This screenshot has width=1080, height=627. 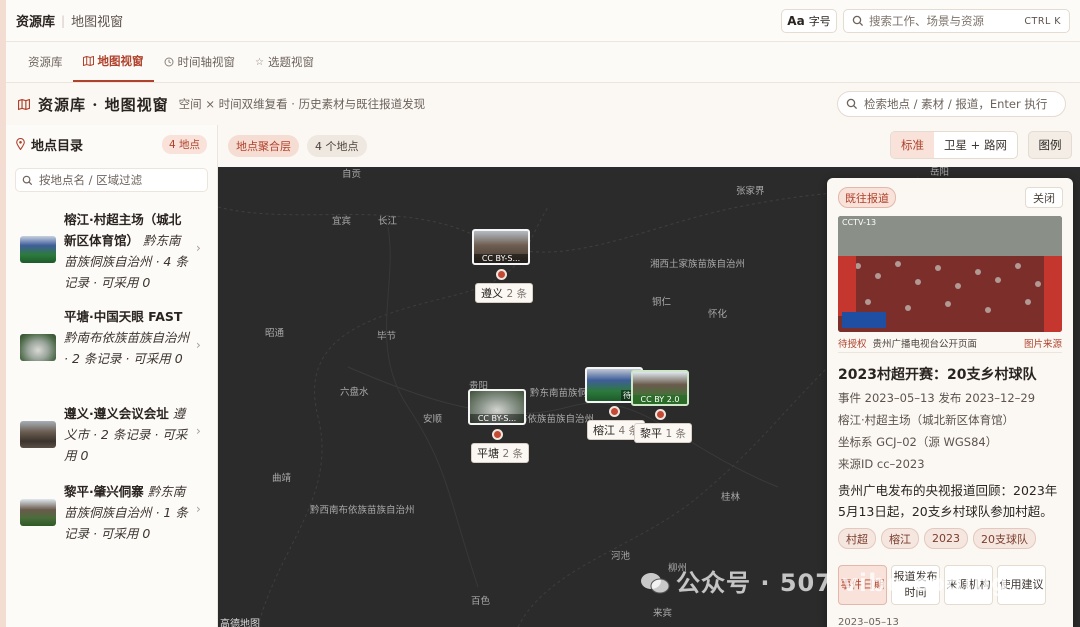 I want to click on star-icon: ☆, so click(x=259, y=62).